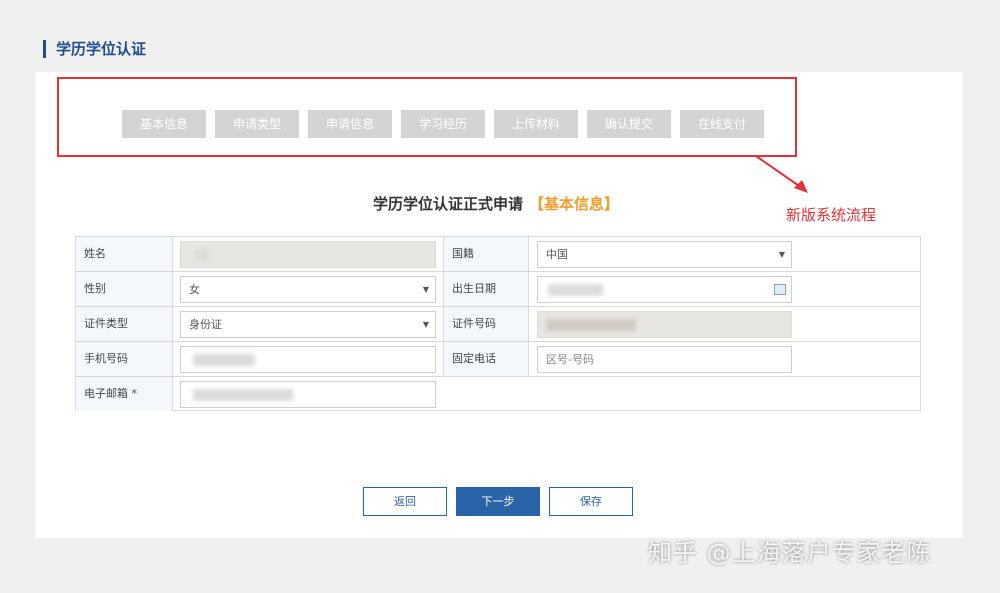 The width and height of the screenshot is (1000, 593). Describe the element at coordinates (664, 359) in the screenshot. I see `landline-field: 区号-号码` at that location.